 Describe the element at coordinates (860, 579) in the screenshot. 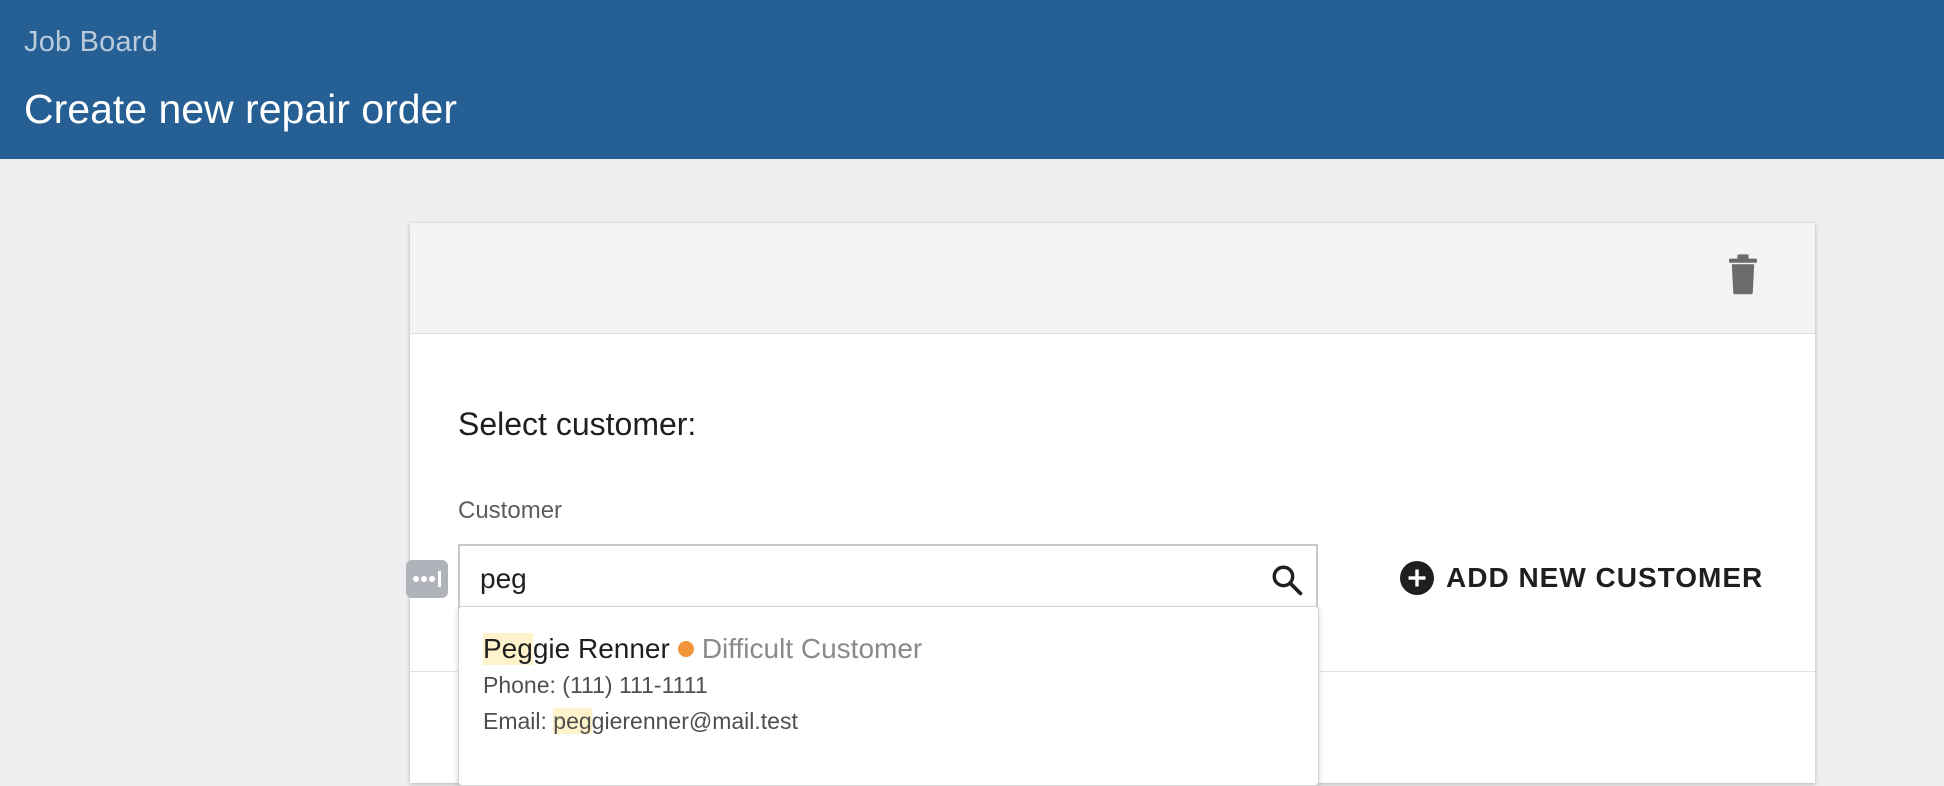

I see `customer-search-input` at that location.